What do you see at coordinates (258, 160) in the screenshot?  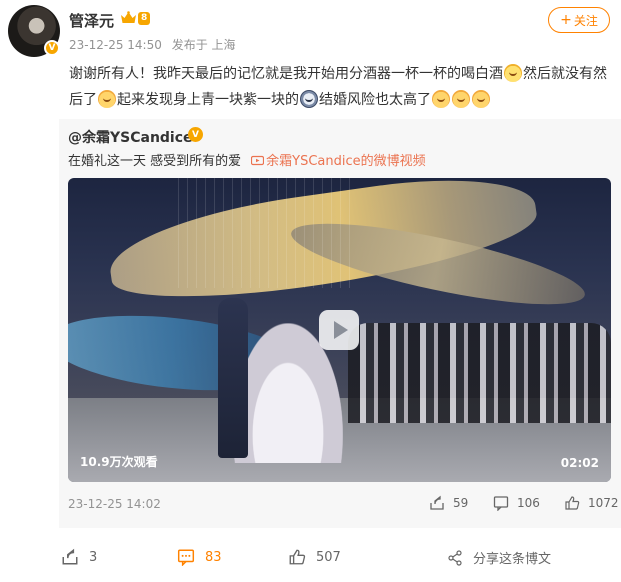 I see `video-link-icon` at bounding box center [258, 160].